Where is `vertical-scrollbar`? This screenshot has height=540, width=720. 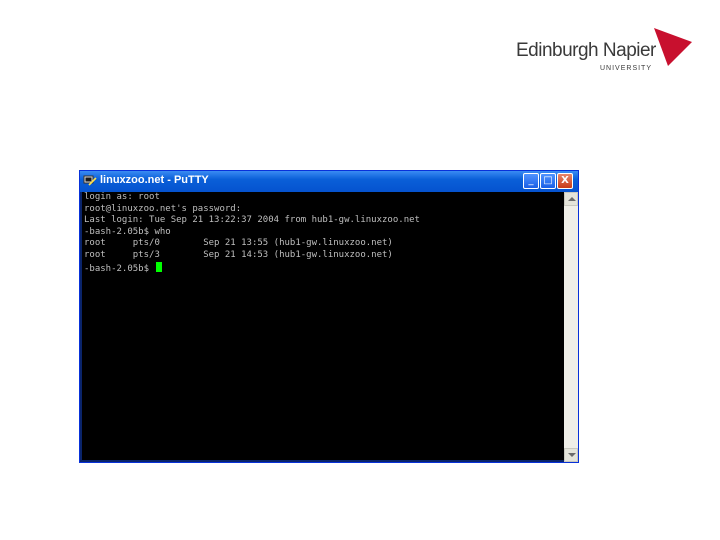 vertical-scrollbar is located at coordinates (571, 327).